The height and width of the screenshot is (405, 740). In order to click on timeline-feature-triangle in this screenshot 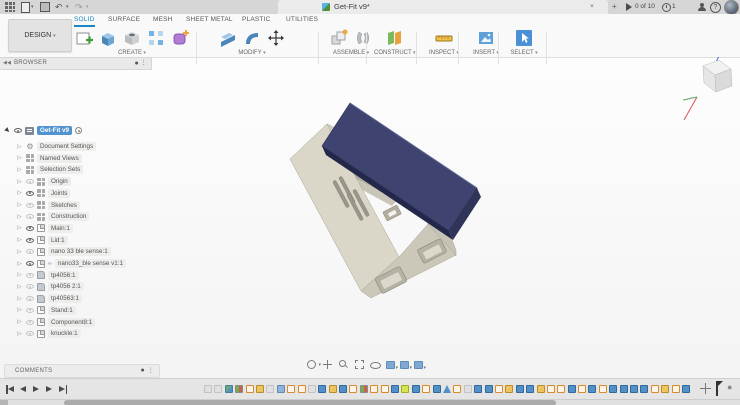, I will do `click(446, 389)`.